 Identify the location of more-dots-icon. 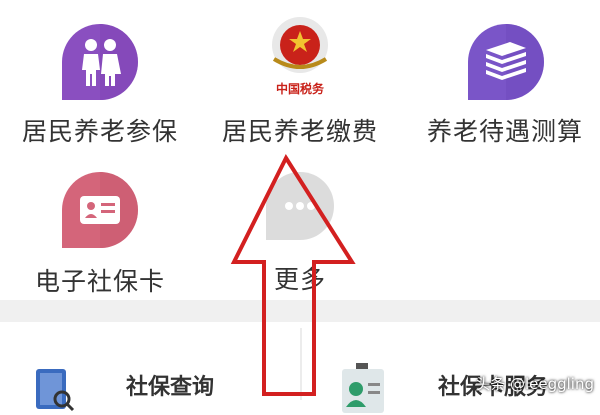
(300, 206).